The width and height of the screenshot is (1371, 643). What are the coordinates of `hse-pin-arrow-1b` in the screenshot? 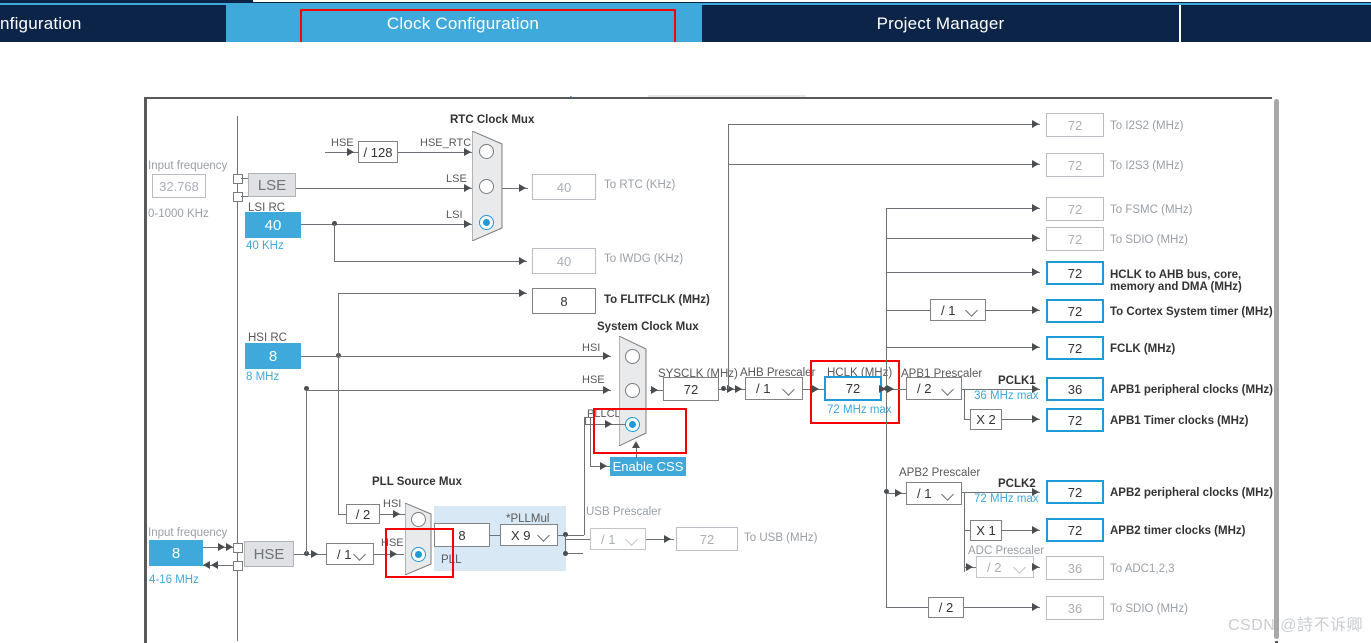 It's located at (229, 547).